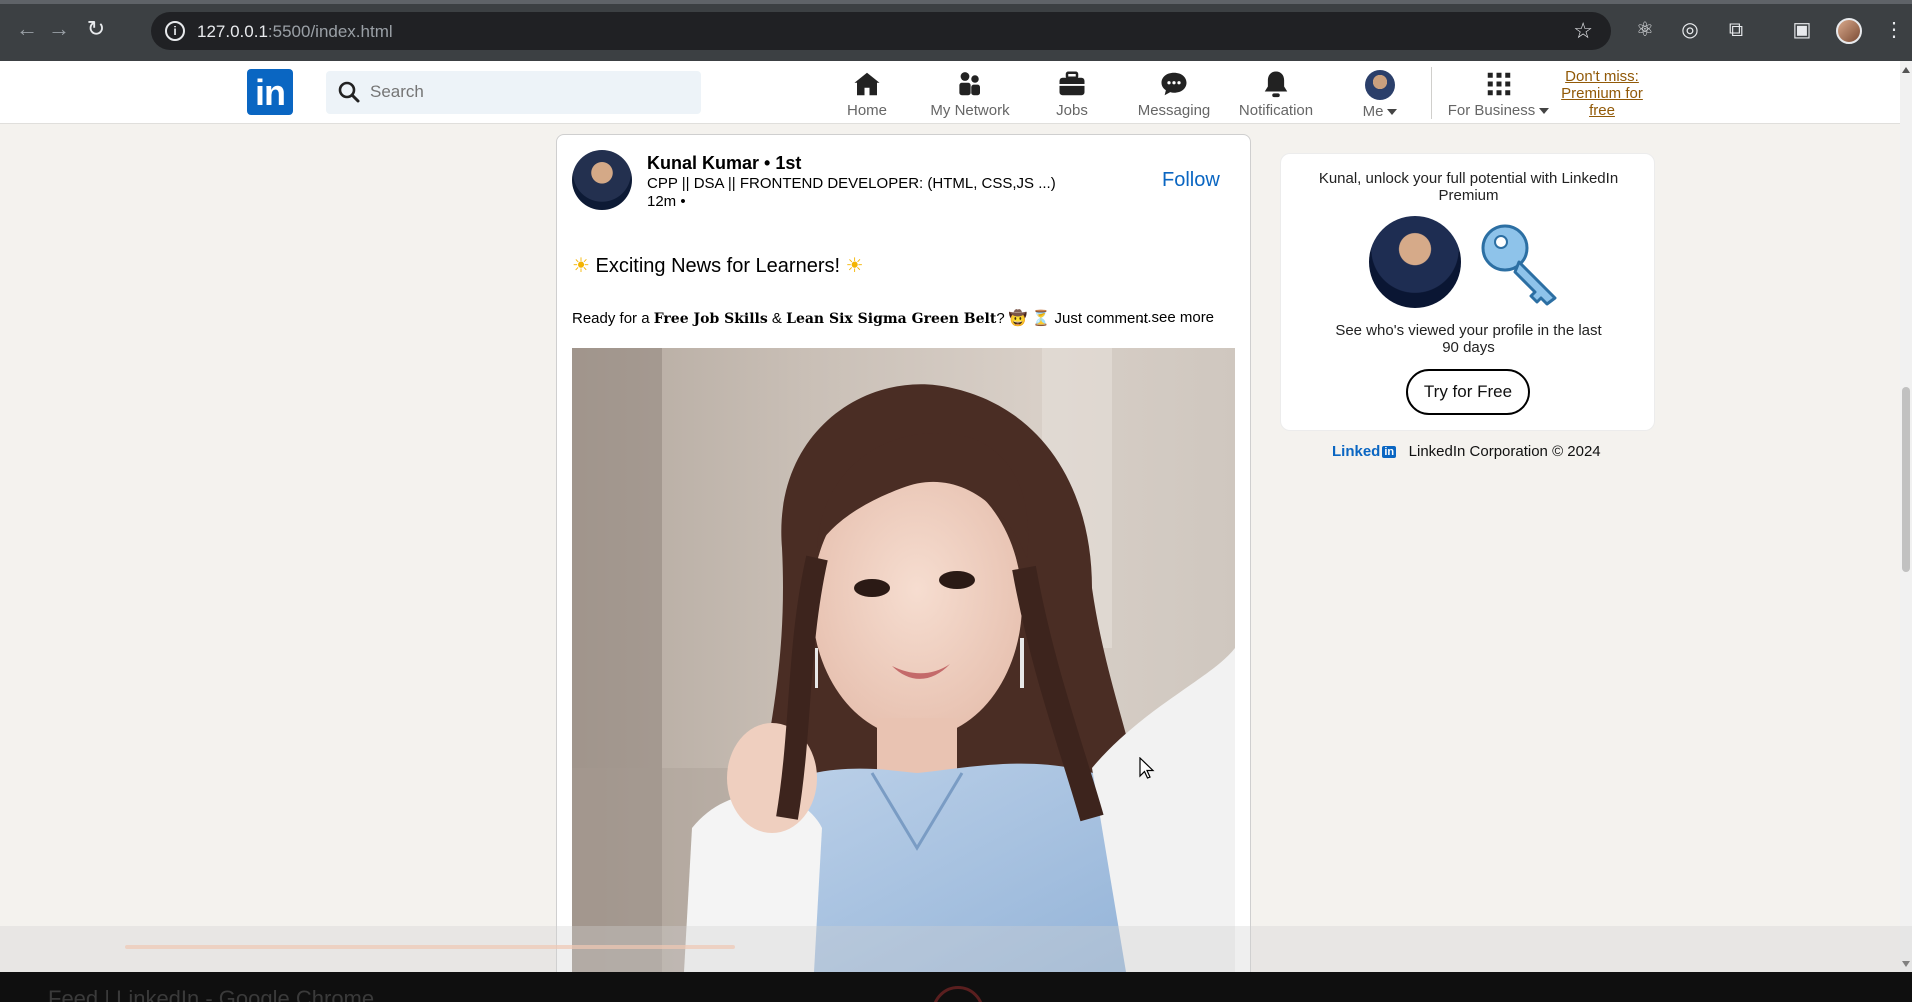 This screenshot has height=1002, width=1912. I want to click on nav-me: Me, so click(1380, 93).